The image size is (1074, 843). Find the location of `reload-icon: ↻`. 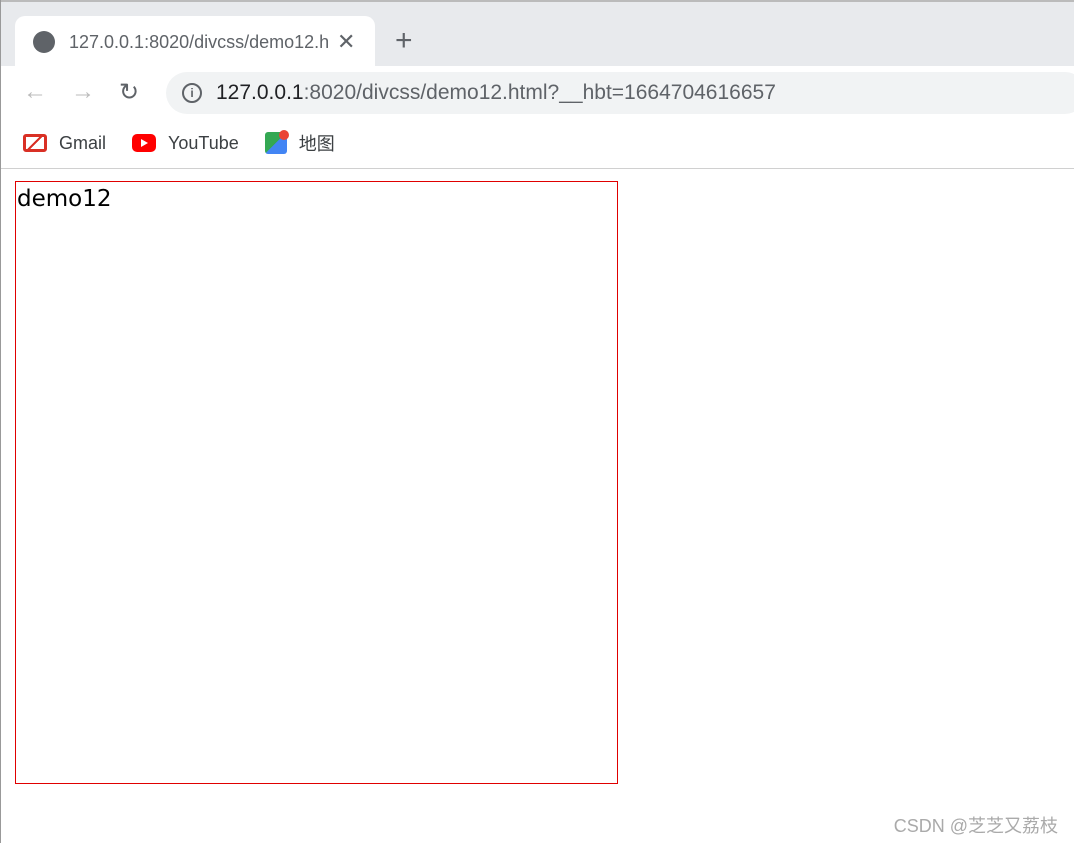

reload-icon: ↻ is located at coordinates (129, 92).